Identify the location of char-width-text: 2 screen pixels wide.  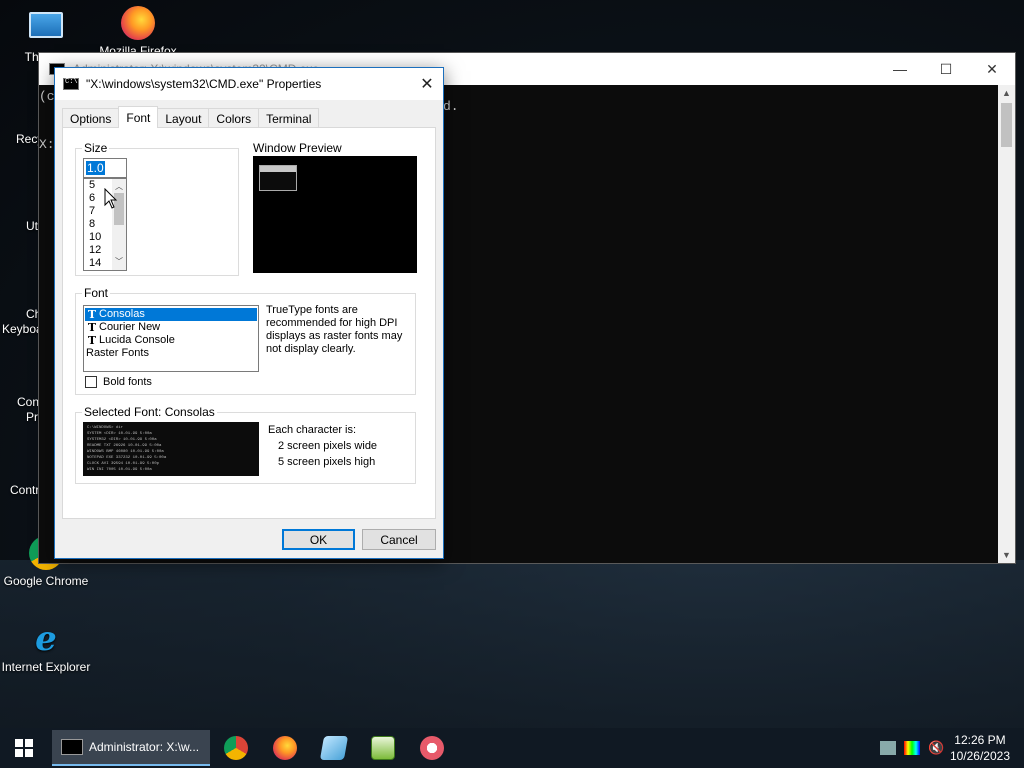
(328, 446).